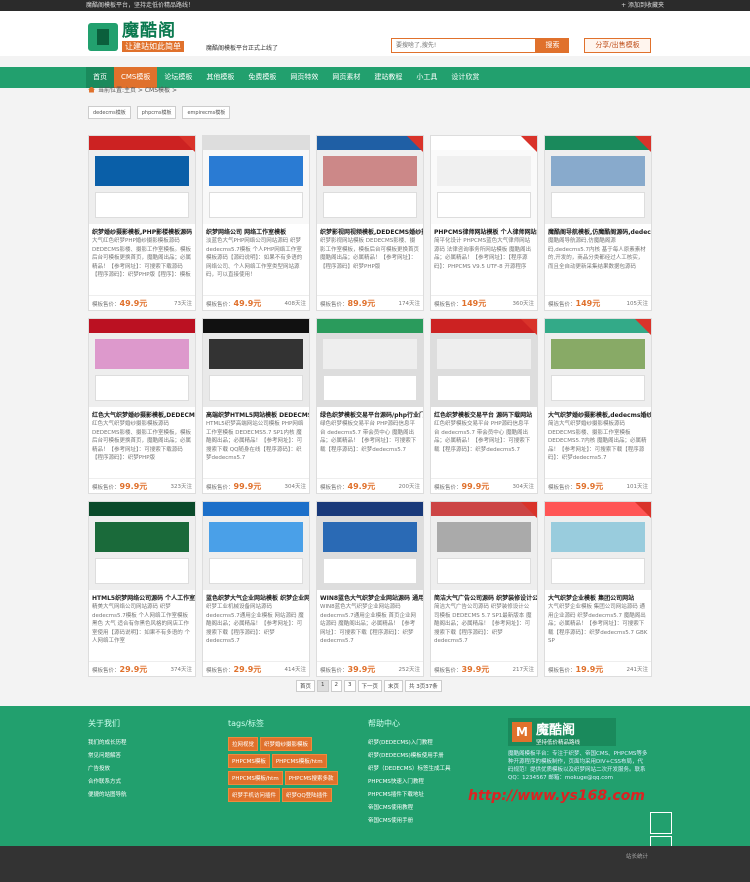 This screenshot has height=882, width=750. Describe the element at coordinates (637, 856) in the screenshot. I see `site-stat-link: 站长统计` at that location.